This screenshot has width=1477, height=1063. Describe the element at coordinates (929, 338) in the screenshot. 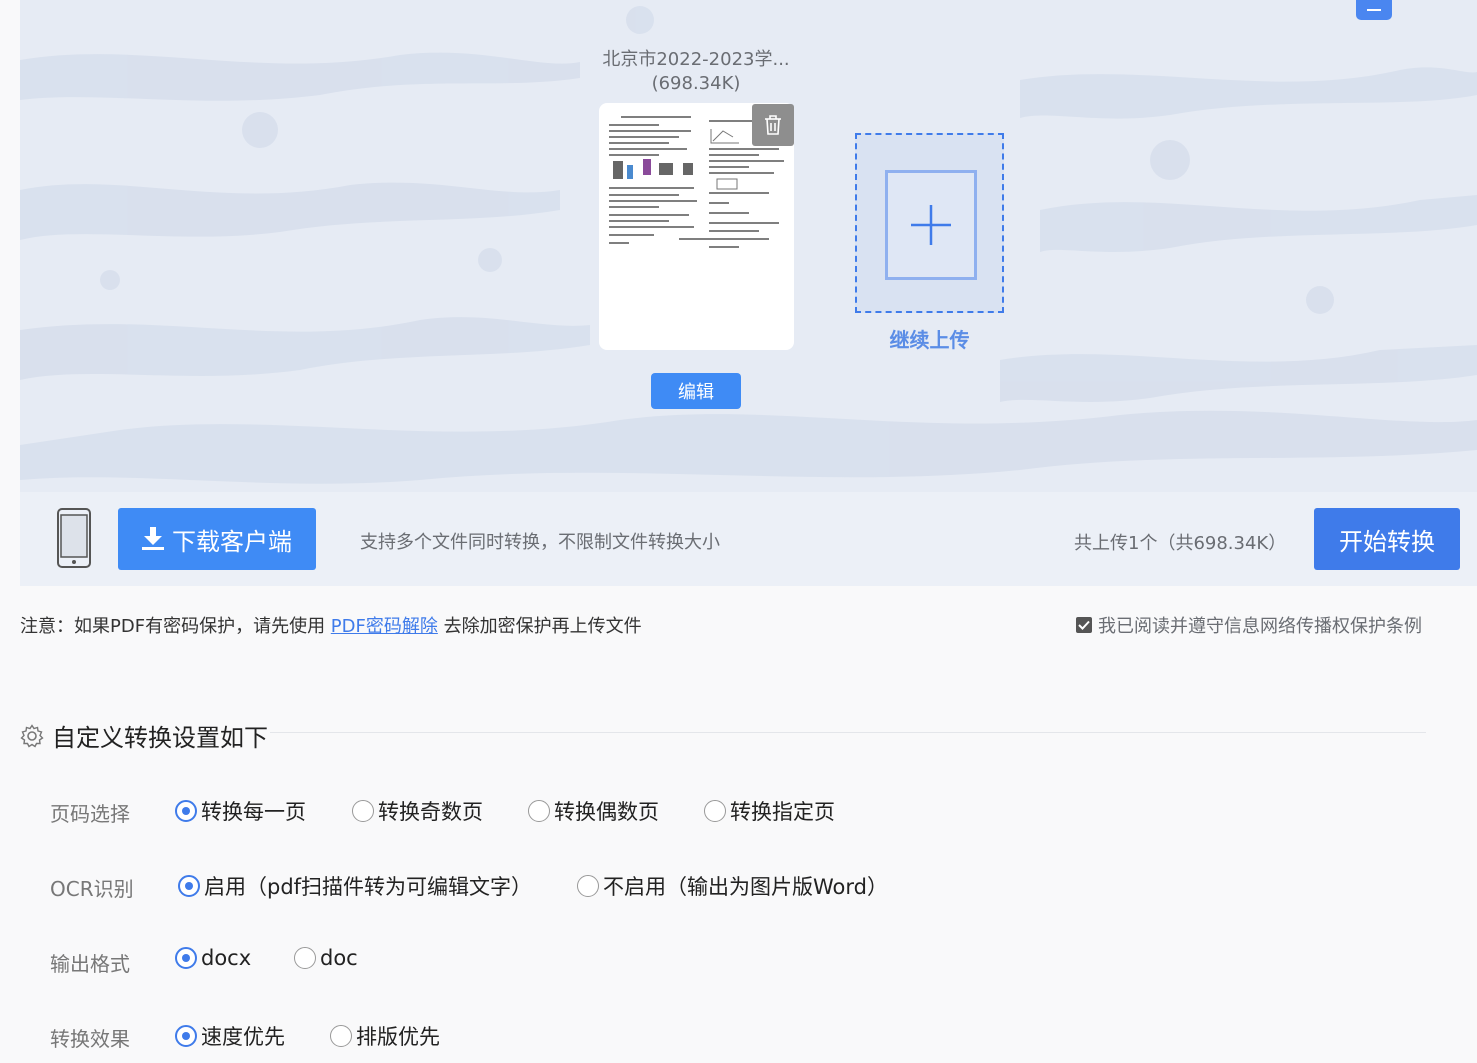

I see `continue-upload-label: 继续上传` at that location.